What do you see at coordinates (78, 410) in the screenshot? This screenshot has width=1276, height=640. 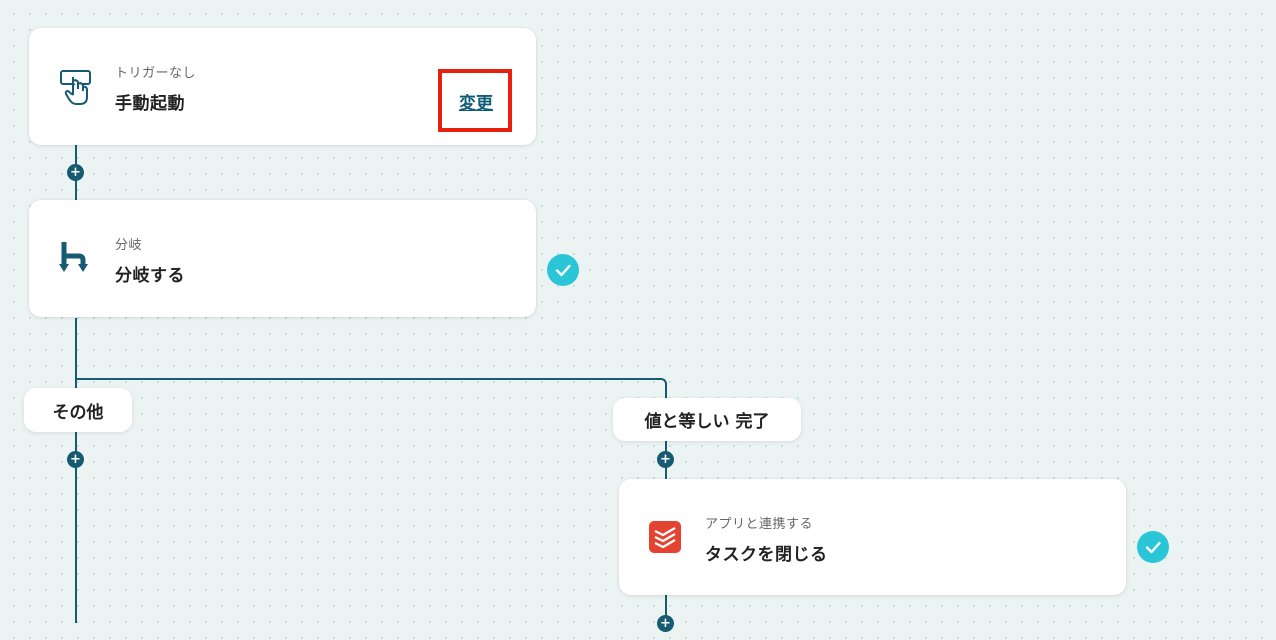 I see `branch-label-other: その他` at bounding box center [78, 410].